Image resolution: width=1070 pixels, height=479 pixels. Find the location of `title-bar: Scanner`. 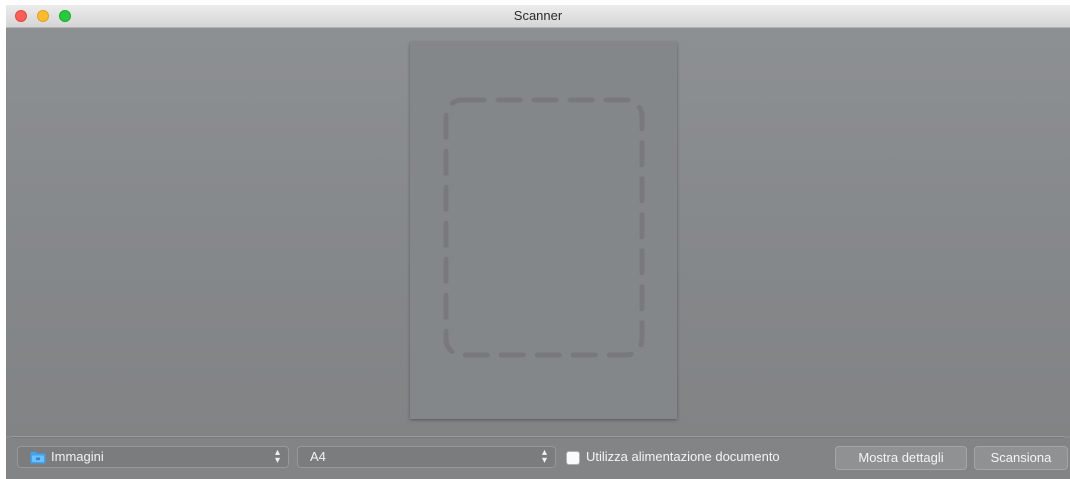

title-bar: Scanner is located at coordinates (538, 16).